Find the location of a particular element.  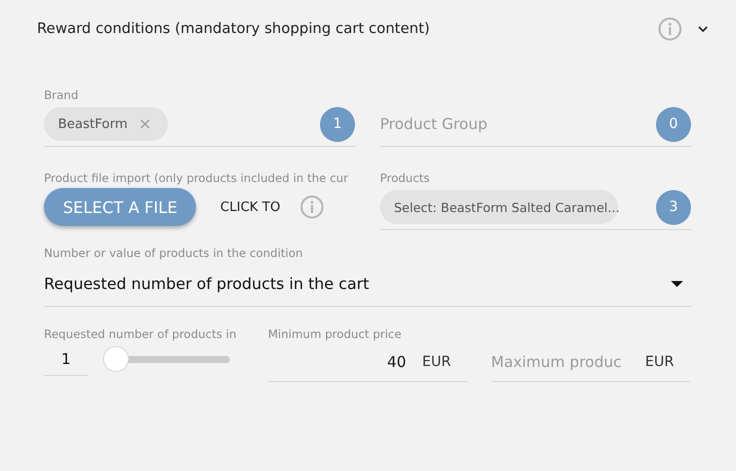

count-badge: 0 is located at coordinates (673, 124).